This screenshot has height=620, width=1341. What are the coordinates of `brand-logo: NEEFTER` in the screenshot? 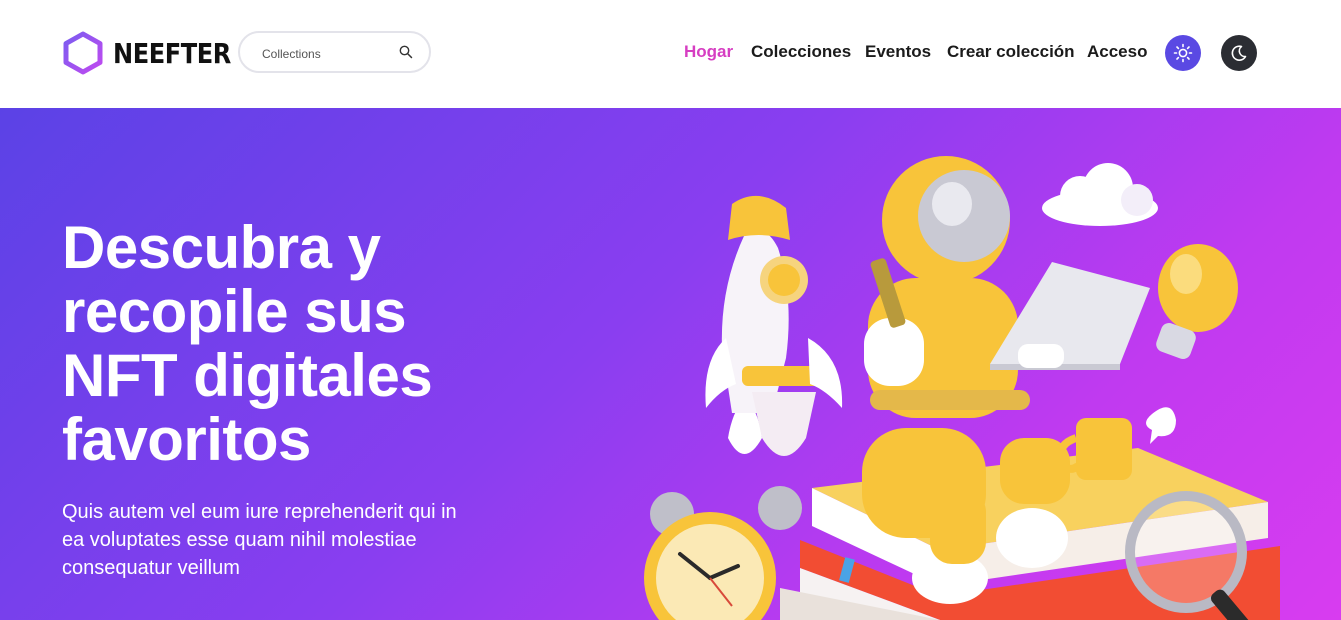 It's located at (156, 53).